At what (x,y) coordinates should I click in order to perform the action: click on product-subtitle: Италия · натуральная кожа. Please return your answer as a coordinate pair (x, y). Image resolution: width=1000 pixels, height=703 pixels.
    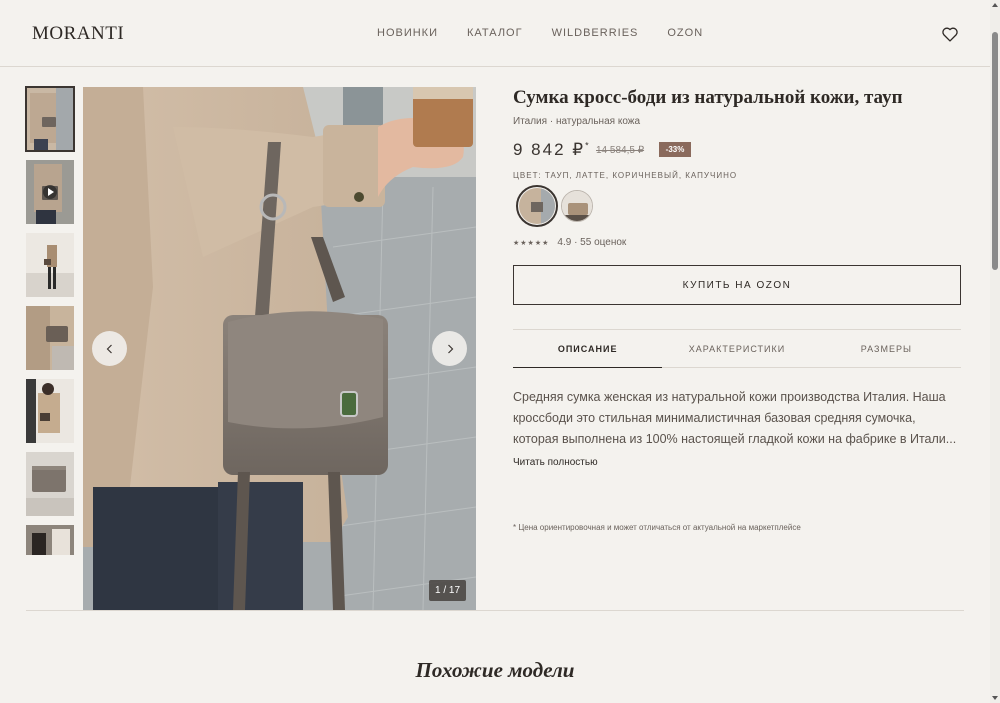
    Looking at the image, I should click on (577, 121).